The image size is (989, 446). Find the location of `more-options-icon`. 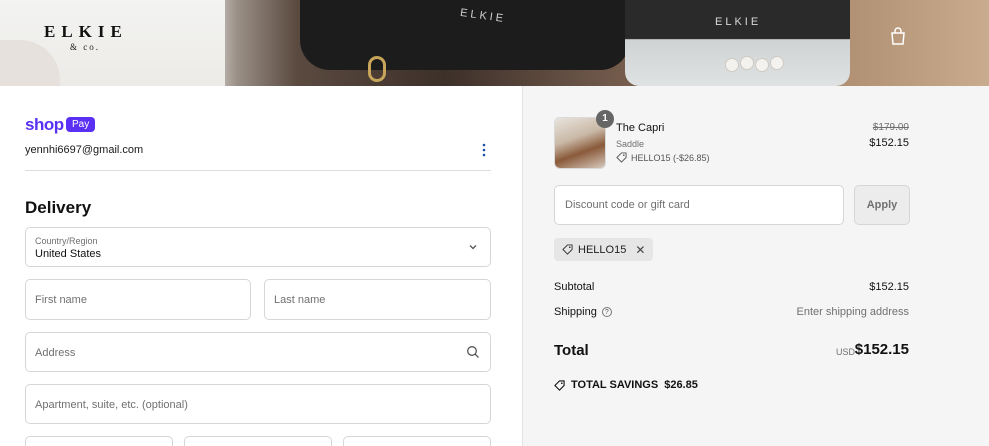

more-options-icon is located at coordinates (484, 150).